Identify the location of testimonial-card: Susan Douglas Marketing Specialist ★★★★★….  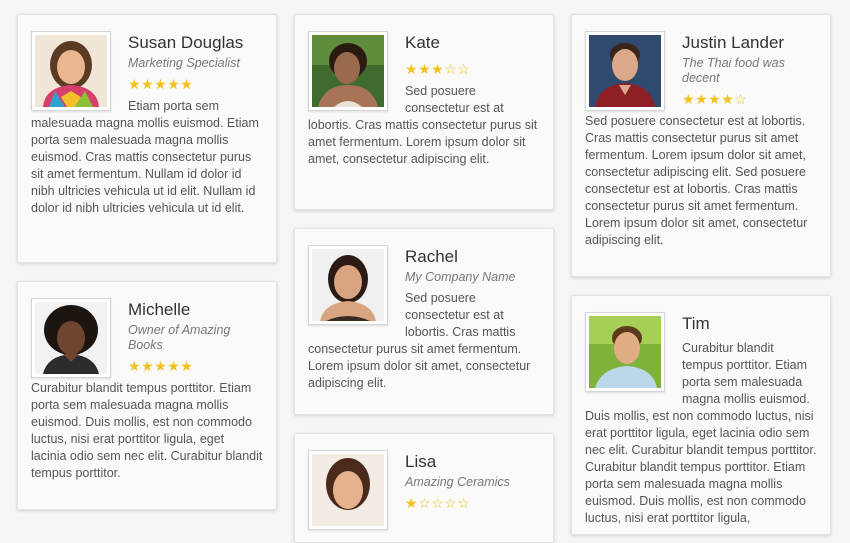
(147, 138).